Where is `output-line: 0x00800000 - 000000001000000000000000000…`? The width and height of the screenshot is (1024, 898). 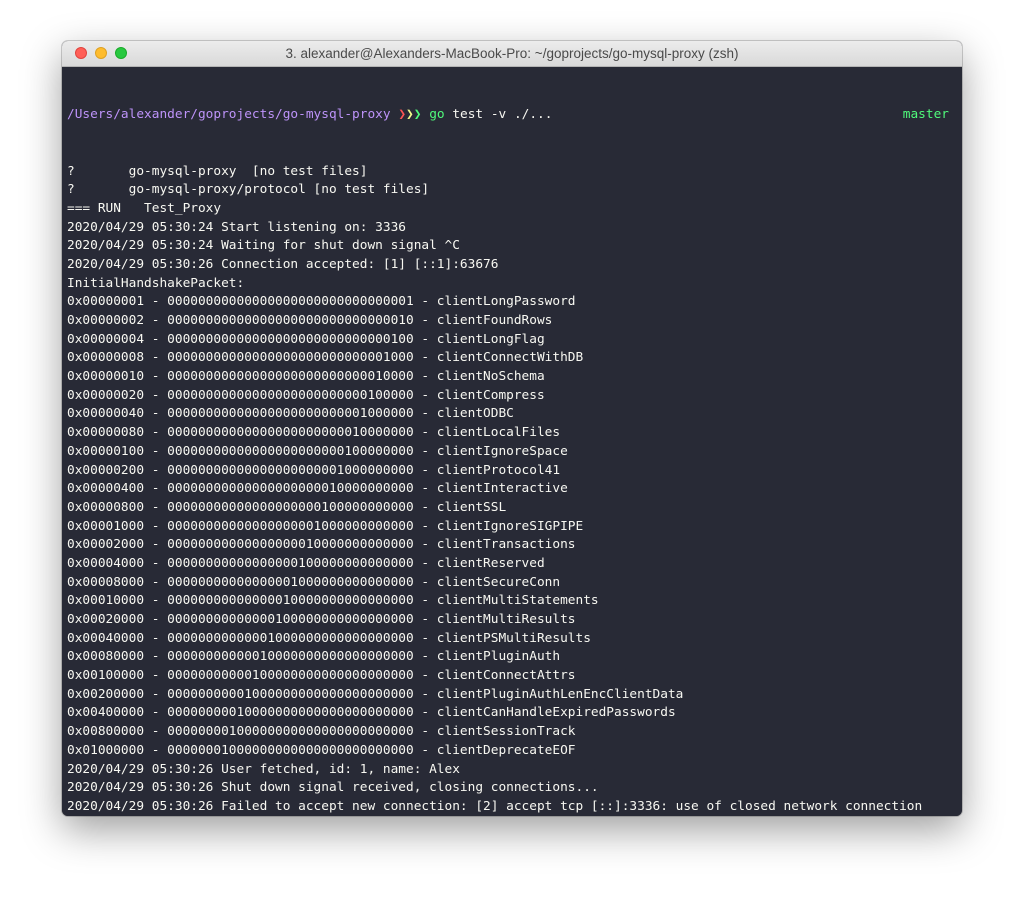 output-line: 0x00800000 - 000000001000000000000000000… is located at coordinates (321, 732).